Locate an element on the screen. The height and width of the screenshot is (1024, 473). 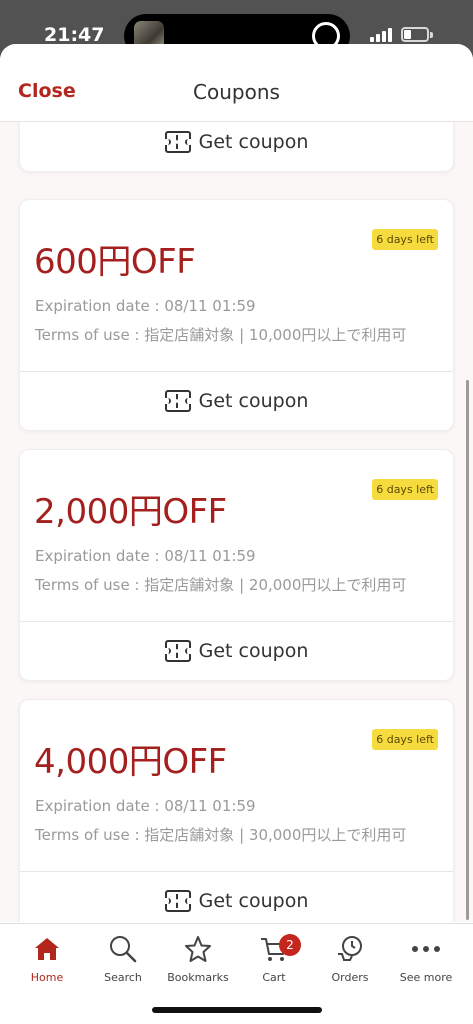
cart-icon is located at coordinates (274, 949).